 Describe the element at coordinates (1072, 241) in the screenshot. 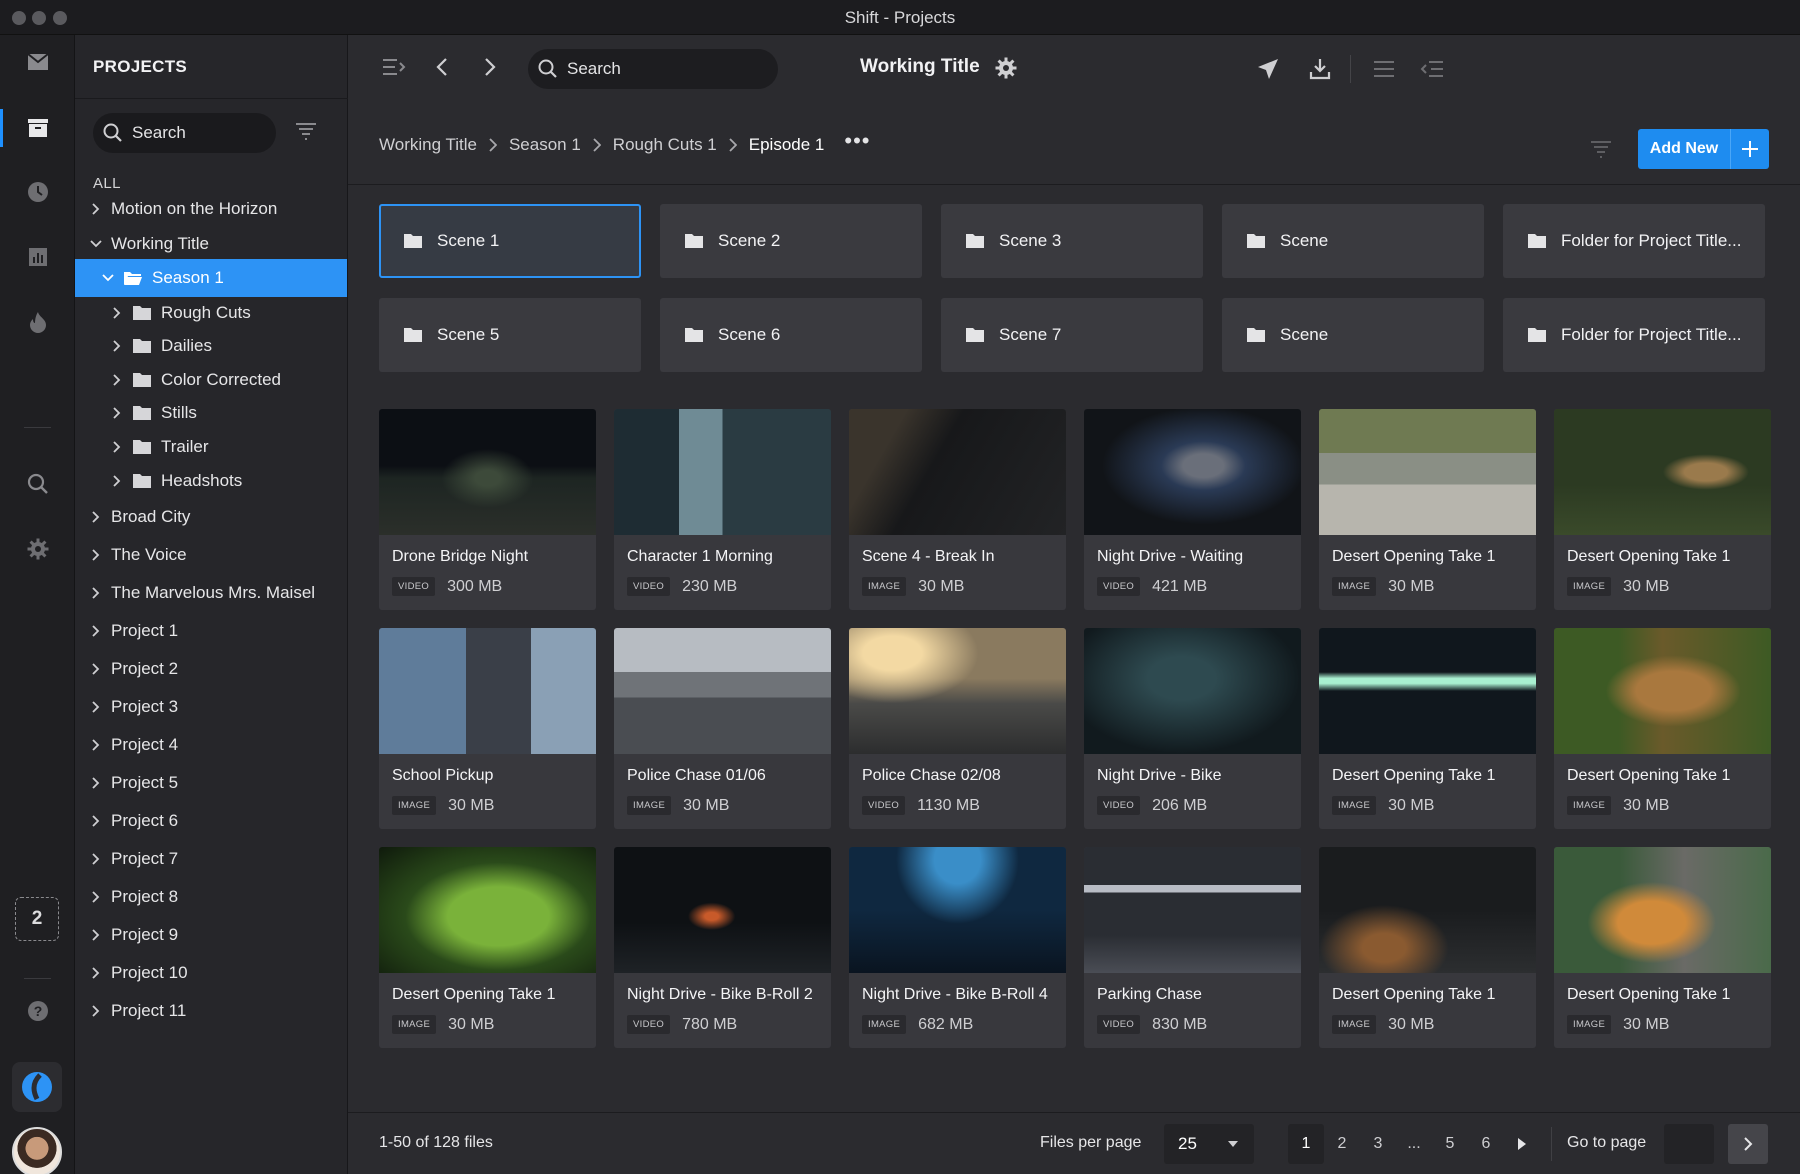

I see `folder-tile: Scene 3` at that location.